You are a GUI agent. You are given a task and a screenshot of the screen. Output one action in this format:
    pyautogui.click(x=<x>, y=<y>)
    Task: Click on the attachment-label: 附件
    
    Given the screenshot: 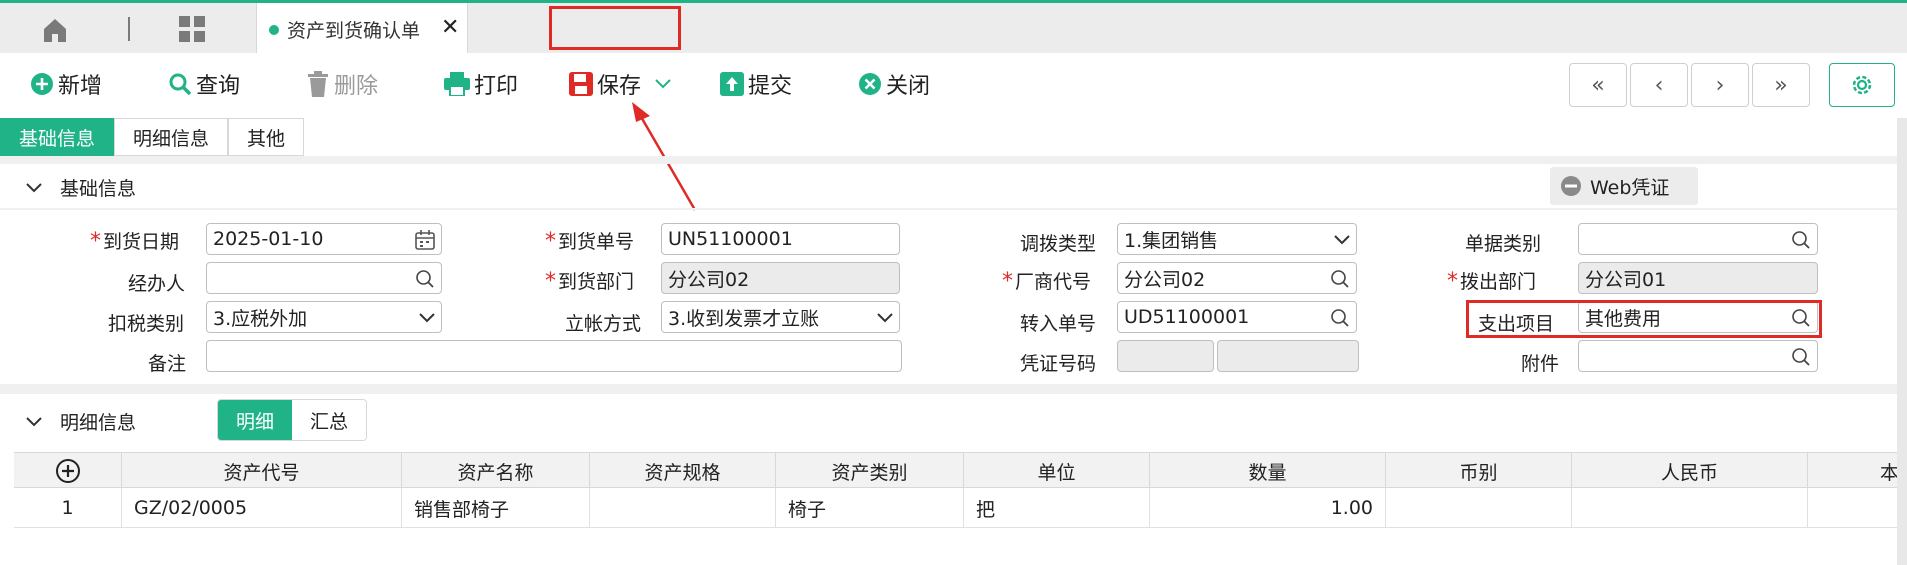 What is the action you would take?
    pyautogui.click(x=1540, y=364)
    